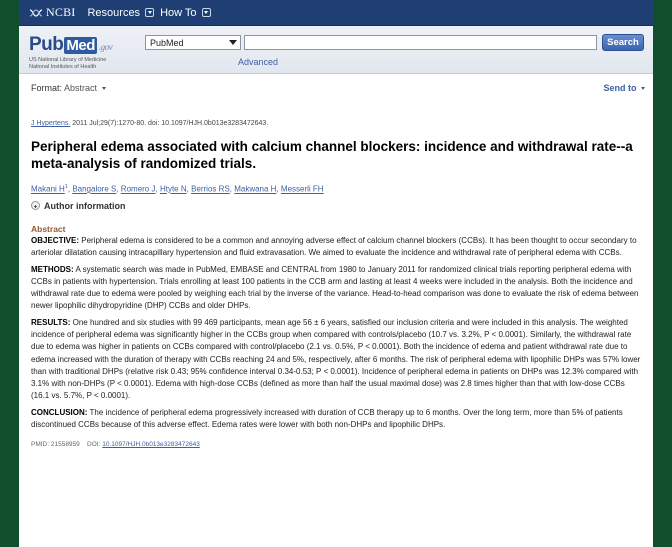 This screenshot has width=672, height=547. Describe the element at coordinates (55, 445) in the screenshot. I see `pmid: PMID: 21558959` at that location.